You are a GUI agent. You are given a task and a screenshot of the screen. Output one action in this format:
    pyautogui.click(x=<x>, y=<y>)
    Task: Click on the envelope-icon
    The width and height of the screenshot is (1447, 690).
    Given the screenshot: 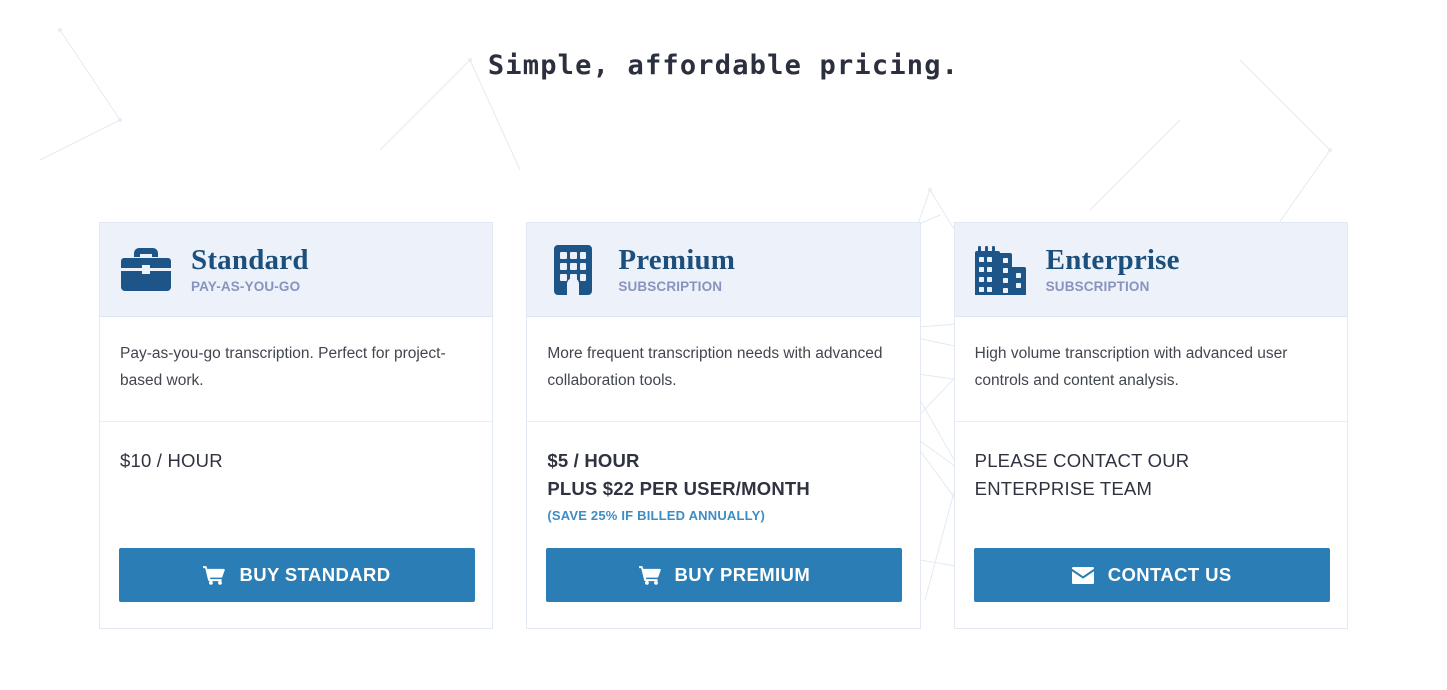 What is the action you would take?
    pyautogui.click(x=1082, y=575)
    